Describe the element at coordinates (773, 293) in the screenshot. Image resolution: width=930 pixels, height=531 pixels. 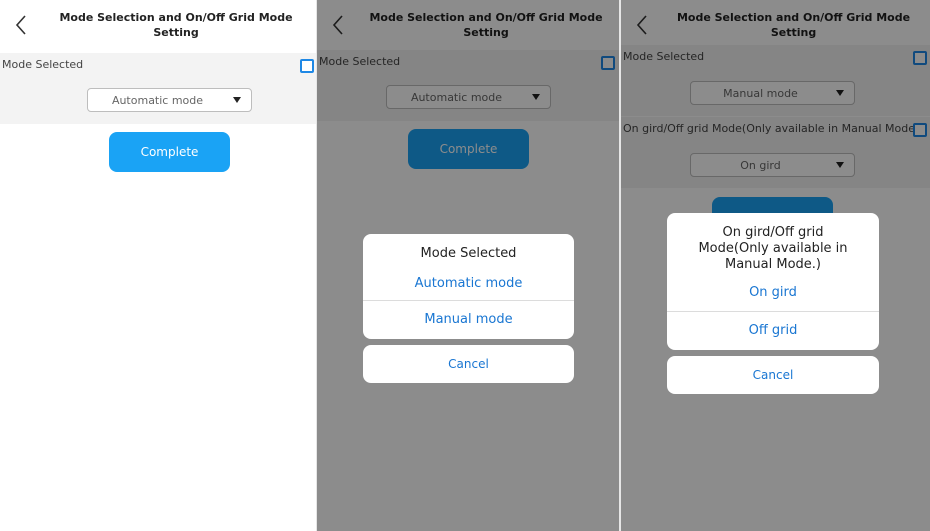
I see `option-on-grid: On gird` at that location.